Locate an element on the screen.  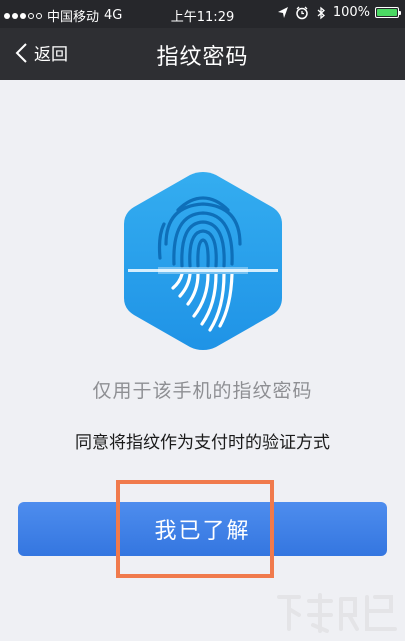
navigation-bar: 返回 指纹密码 is located at coordinates (202, 54).